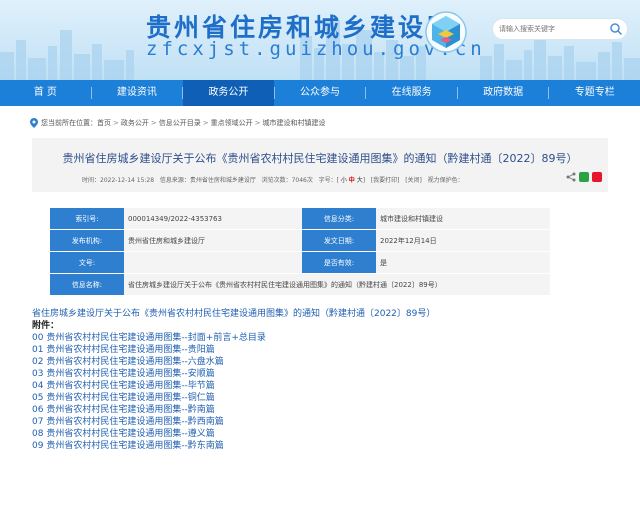  Describe the element at coordinates (87, 241) in the screenshot. I see `org-label: 发布机构:` at that location.